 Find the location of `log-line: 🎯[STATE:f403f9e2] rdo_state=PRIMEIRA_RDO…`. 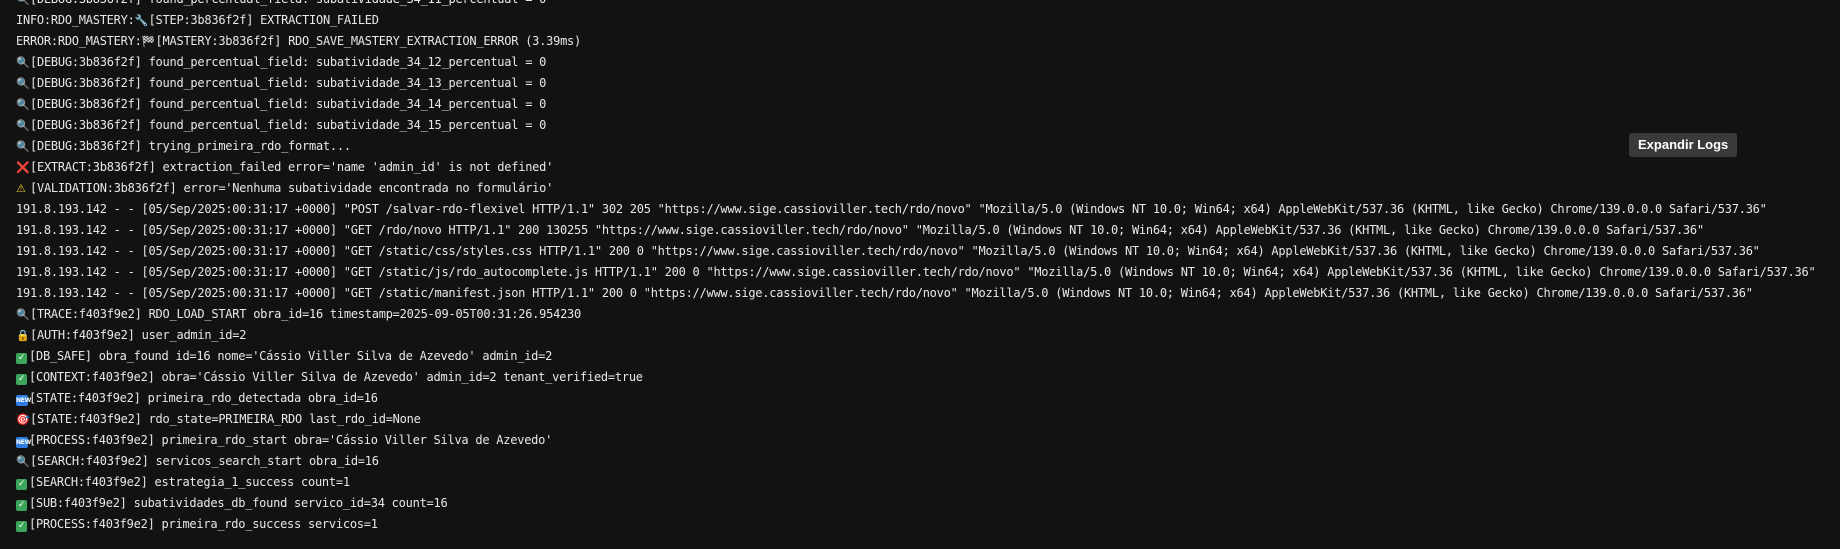

log-line: 🎯[STATE:f403f9e2] rdo_state=PRIMEIRA_RDO… is located at coordinates (920, 419).